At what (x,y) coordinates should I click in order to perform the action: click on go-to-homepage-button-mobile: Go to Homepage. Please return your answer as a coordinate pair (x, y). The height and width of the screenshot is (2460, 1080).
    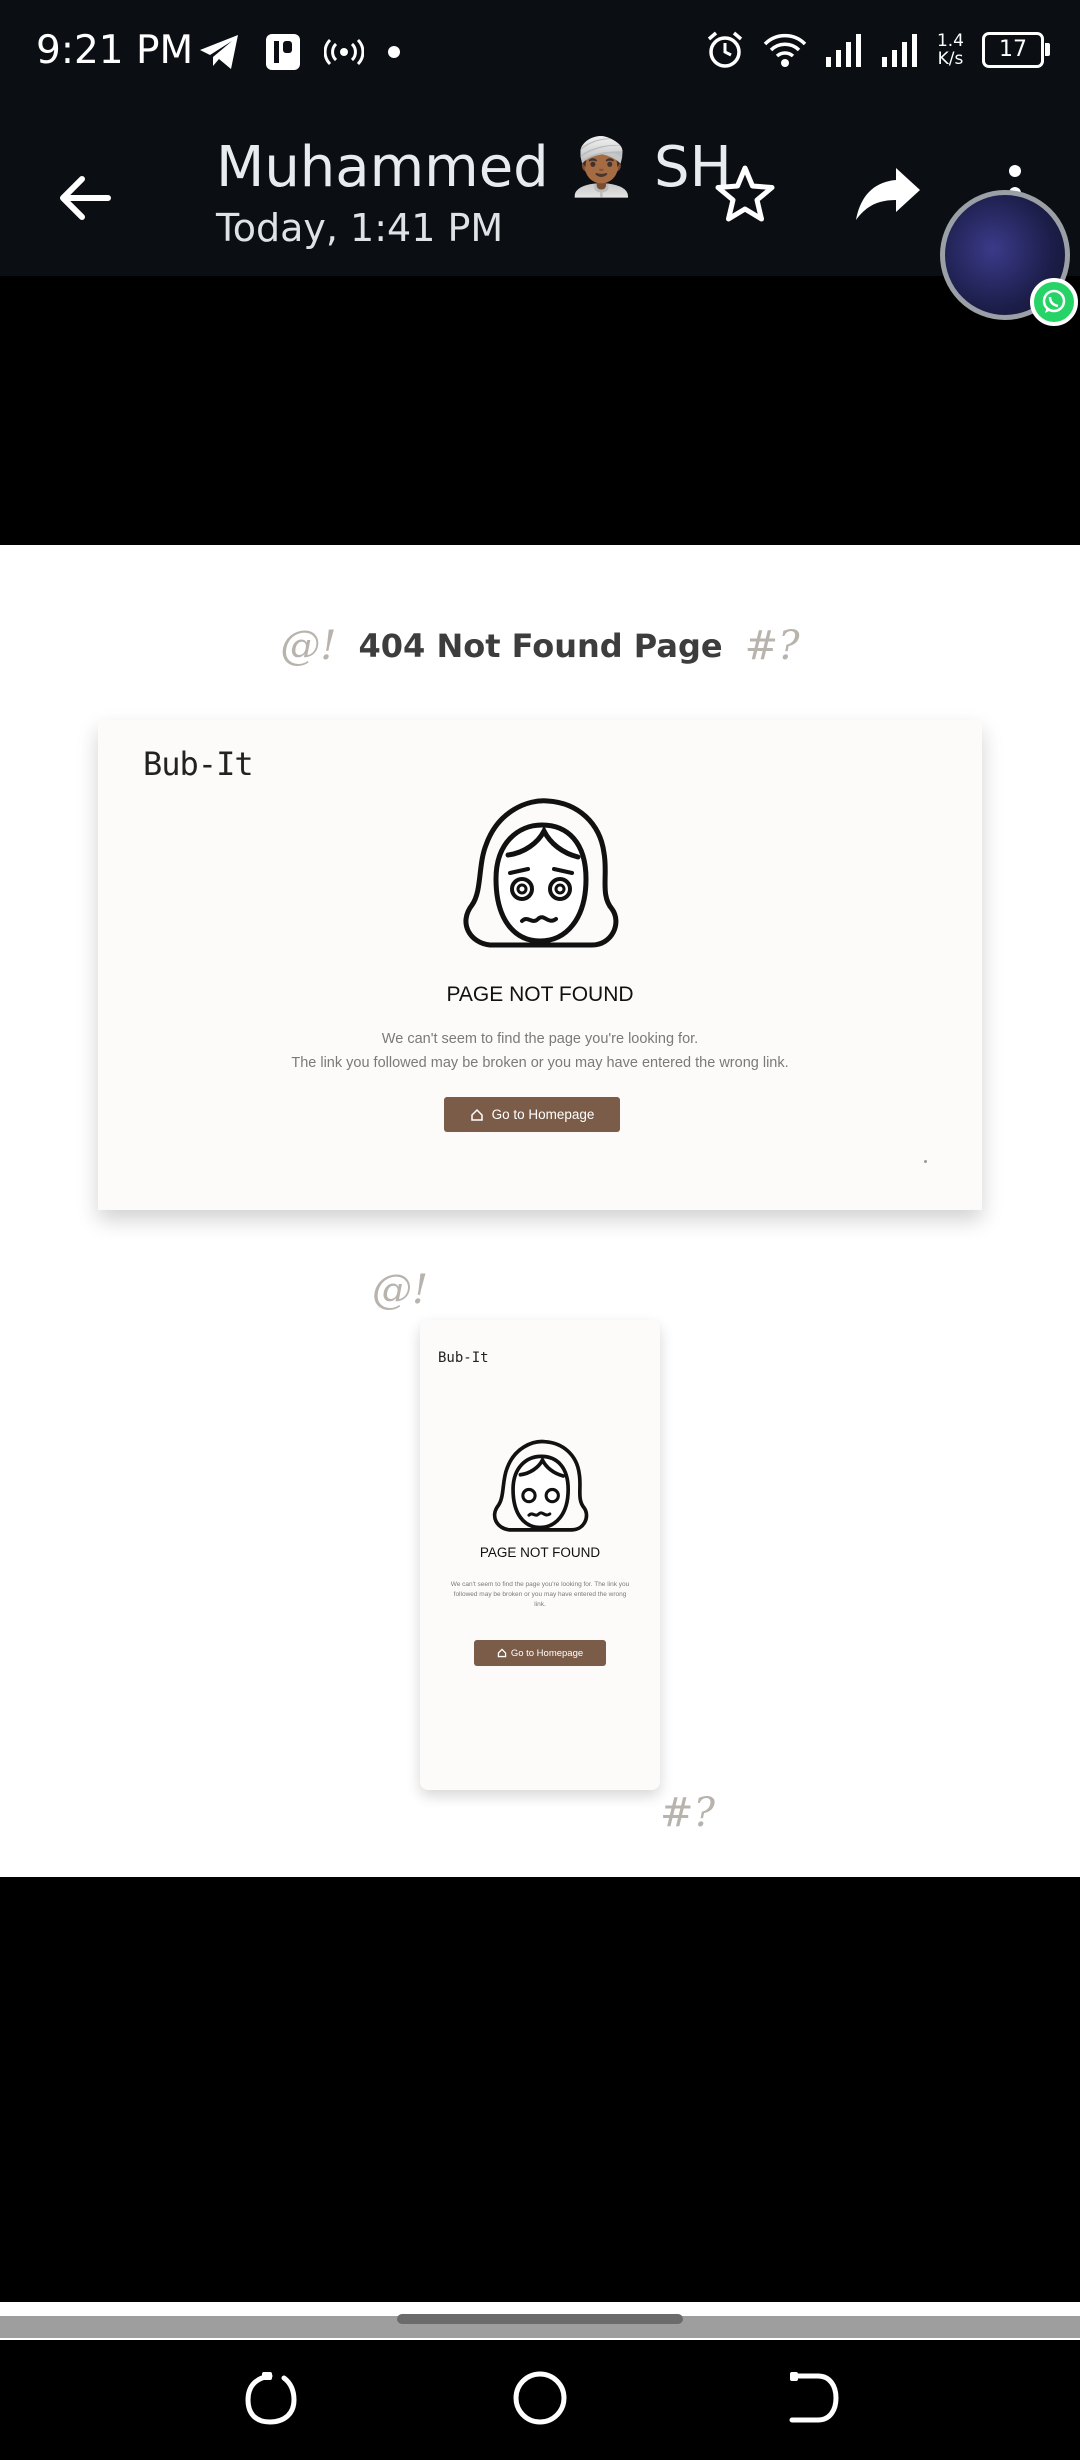
    Looking at the image, I should click on (540, 1653).